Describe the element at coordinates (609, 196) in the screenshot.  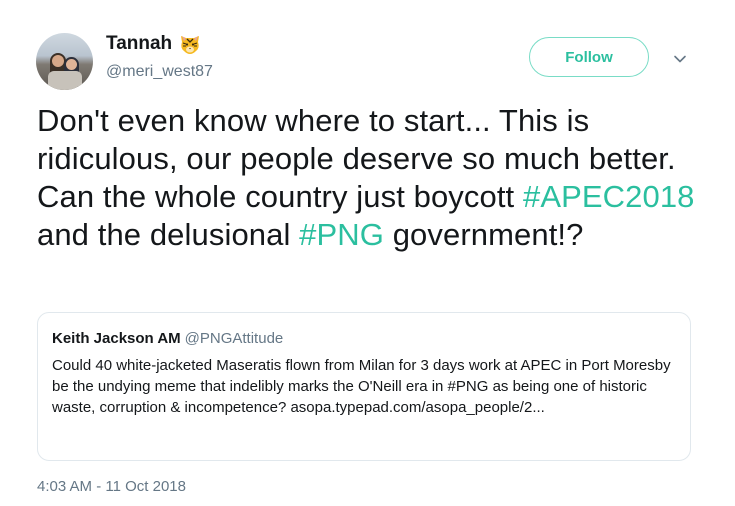
I see `hashtag-link: #APEC2018` at that location.